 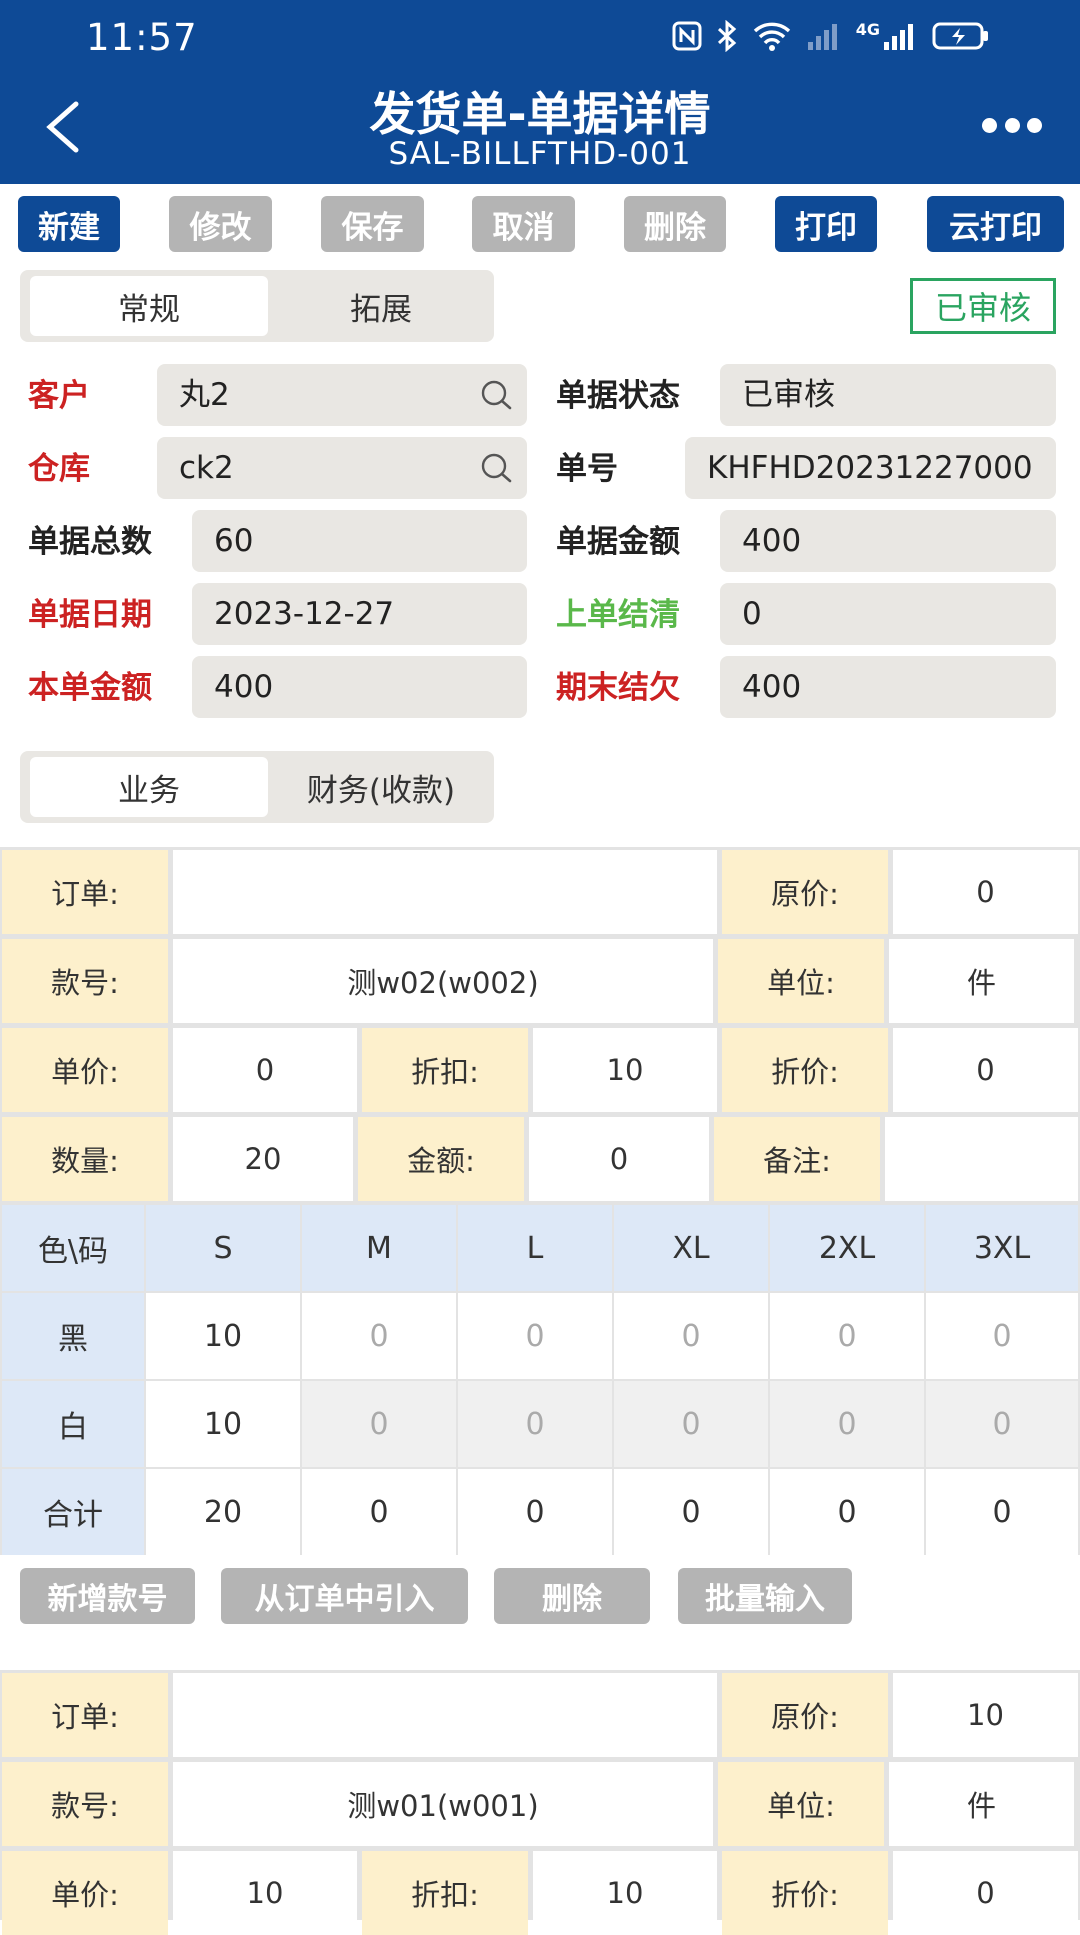 I want to click on disc-price-value: 0, so click(x=985, y=1893).